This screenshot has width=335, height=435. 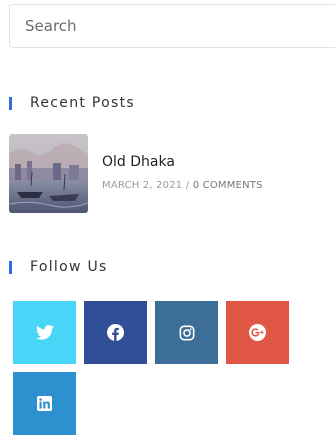 What do you see at coordinates (228, 185) in the screenshot?
I see `post-comments-link: 0 COMMENTS` at bounding box center [228, 185].